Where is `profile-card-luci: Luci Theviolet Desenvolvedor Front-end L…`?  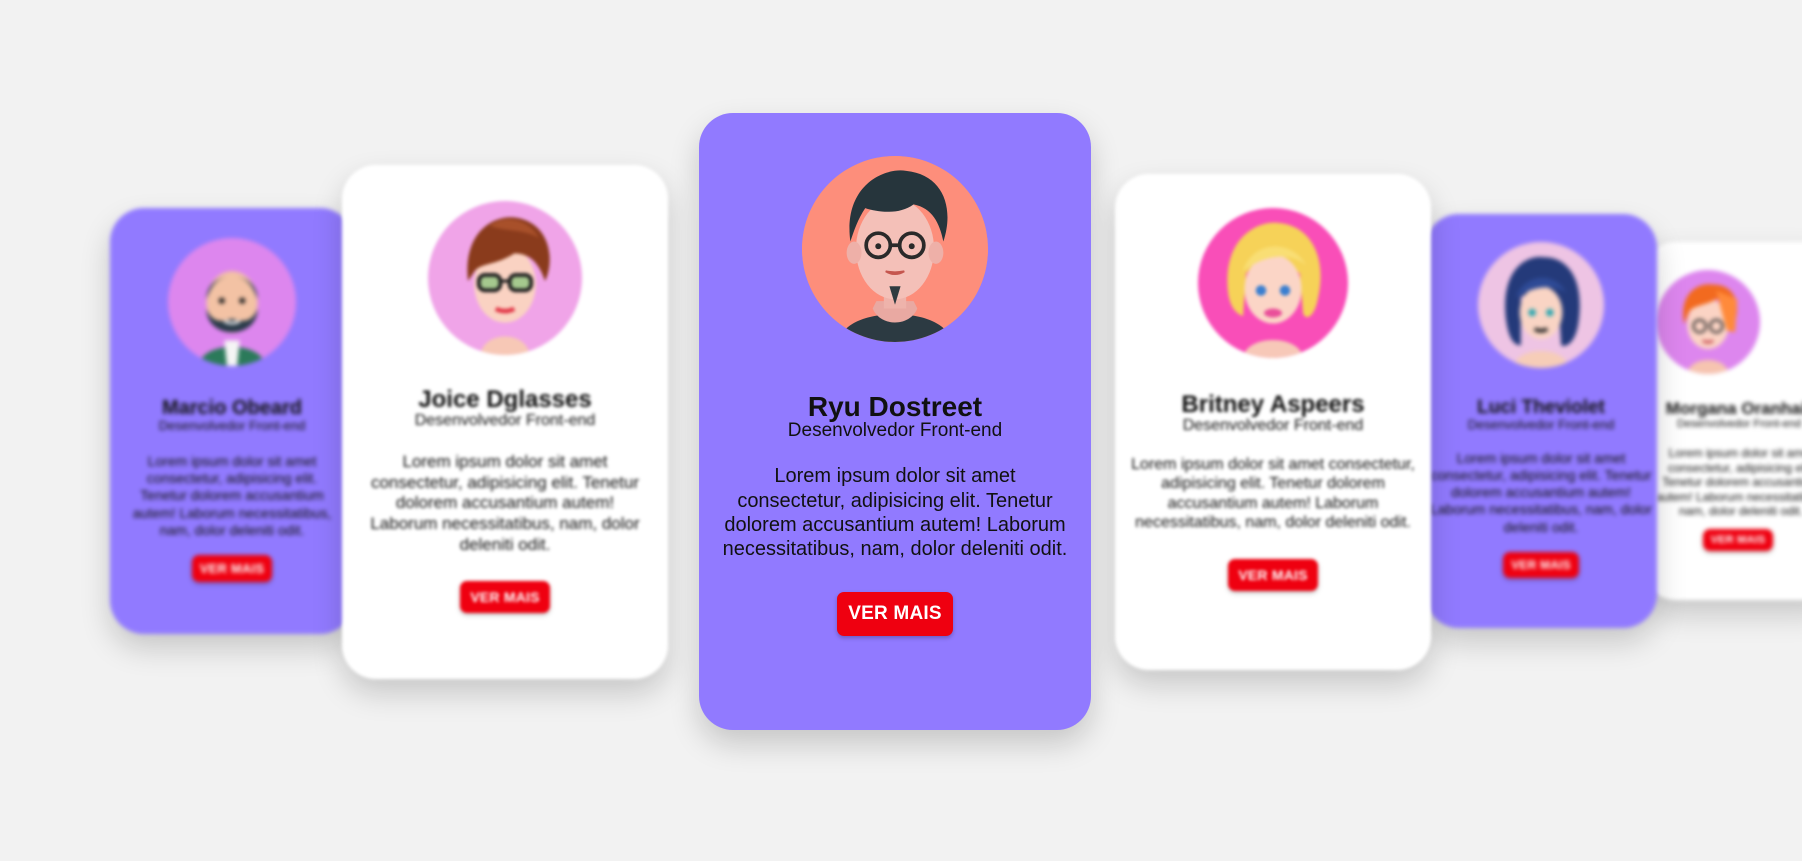
profile-card-luci: Luci Theviolet Desenvolvedor Front-end L… is located at coordinates (1541, 421).